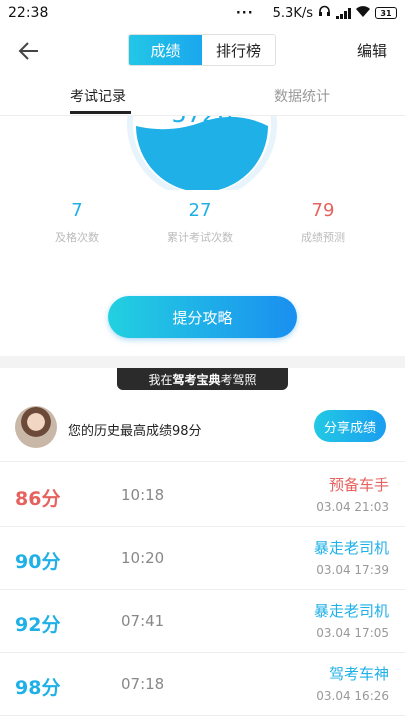 The height and width of the screenshot is (720, 405). What do you see at coordinates (316, 13) in the screenshot?
I see `status-right: ··· 5.3K/s 31` at bounding box center [316, 13].